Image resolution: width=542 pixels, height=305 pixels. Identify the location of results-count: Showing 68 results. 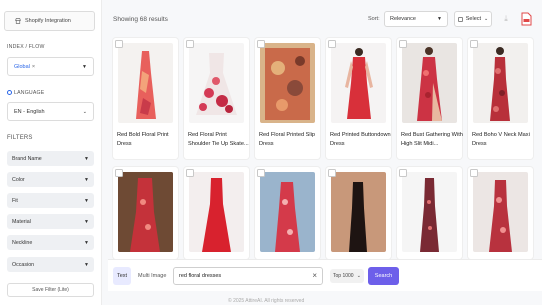
(140, 19).